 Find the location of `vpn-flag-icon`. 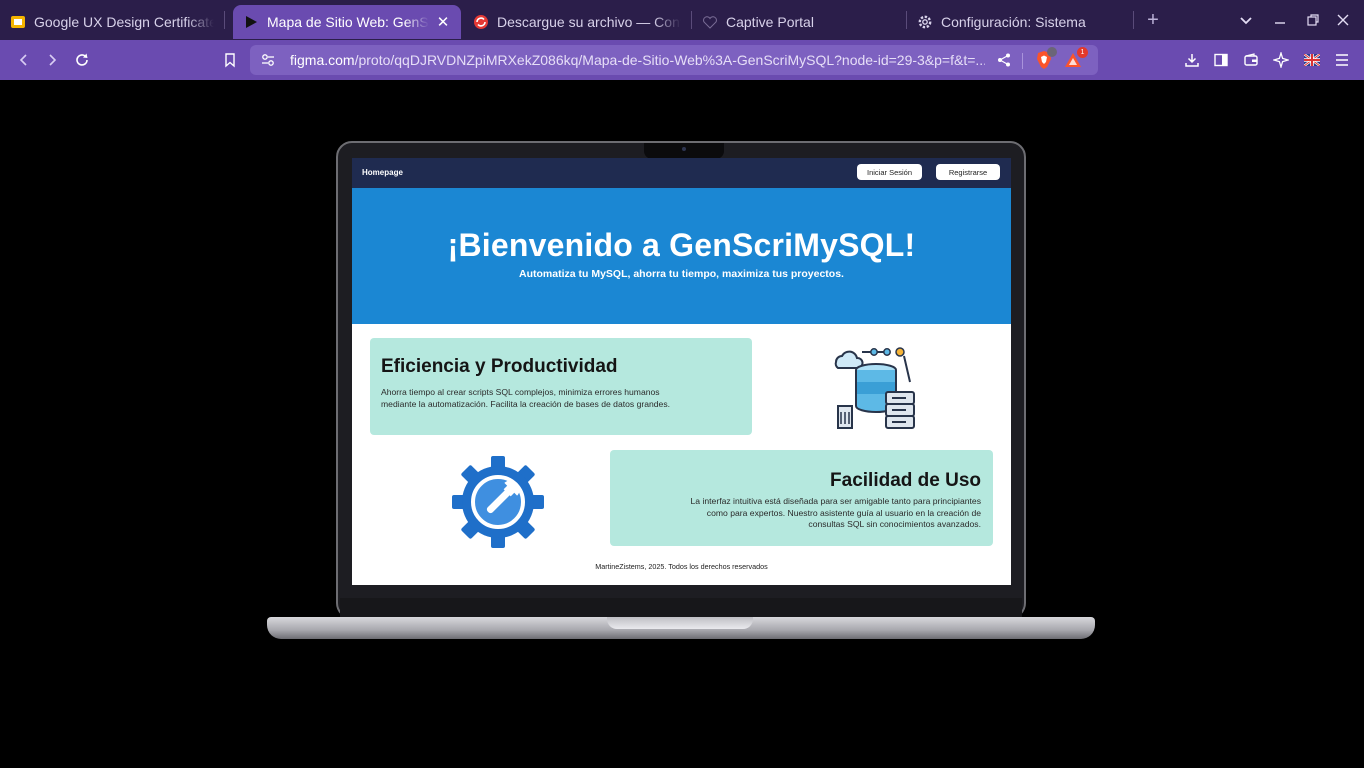

vpn-flag-icon is located at coordinates (1312, 60).